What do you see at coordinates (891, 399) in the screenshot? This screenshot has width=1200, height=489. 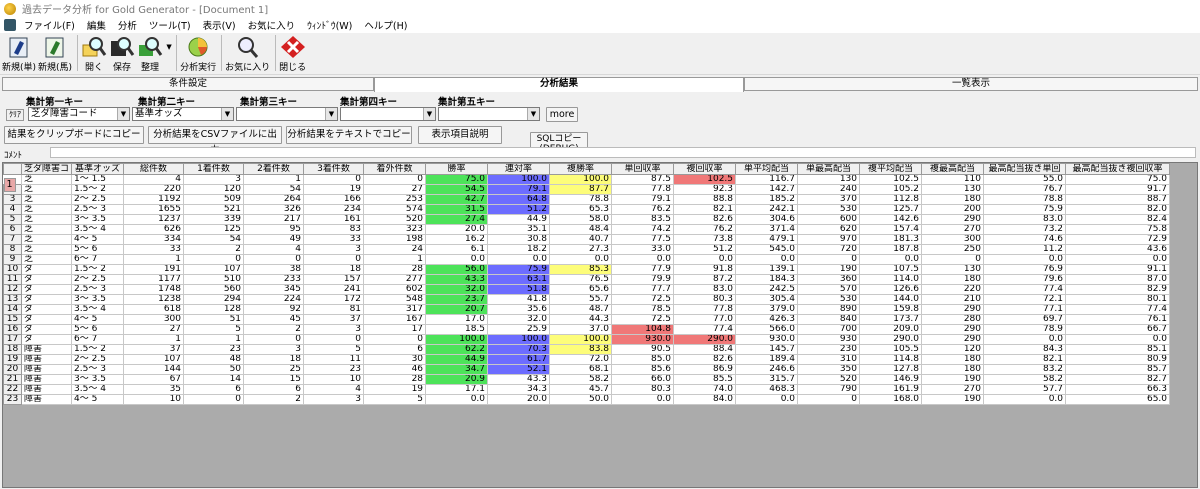 I see `table-cell: 168.0` at bounding box center [891, 399].